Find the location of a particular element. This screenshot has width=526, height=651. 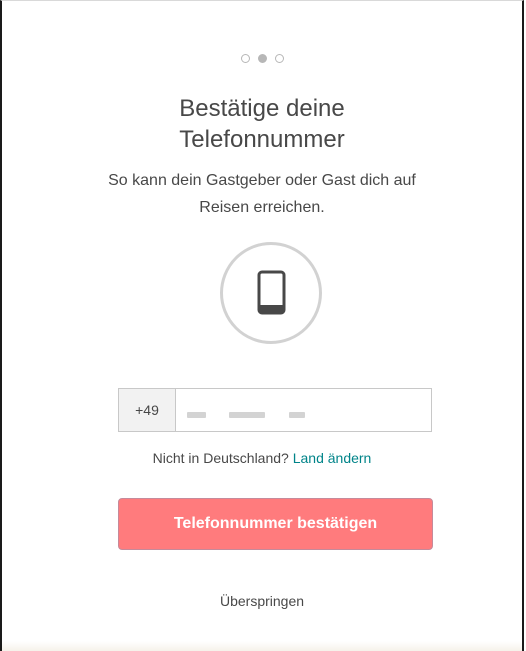

page-title-line-1: Bestätige deine is located at coordinates (262, 108).